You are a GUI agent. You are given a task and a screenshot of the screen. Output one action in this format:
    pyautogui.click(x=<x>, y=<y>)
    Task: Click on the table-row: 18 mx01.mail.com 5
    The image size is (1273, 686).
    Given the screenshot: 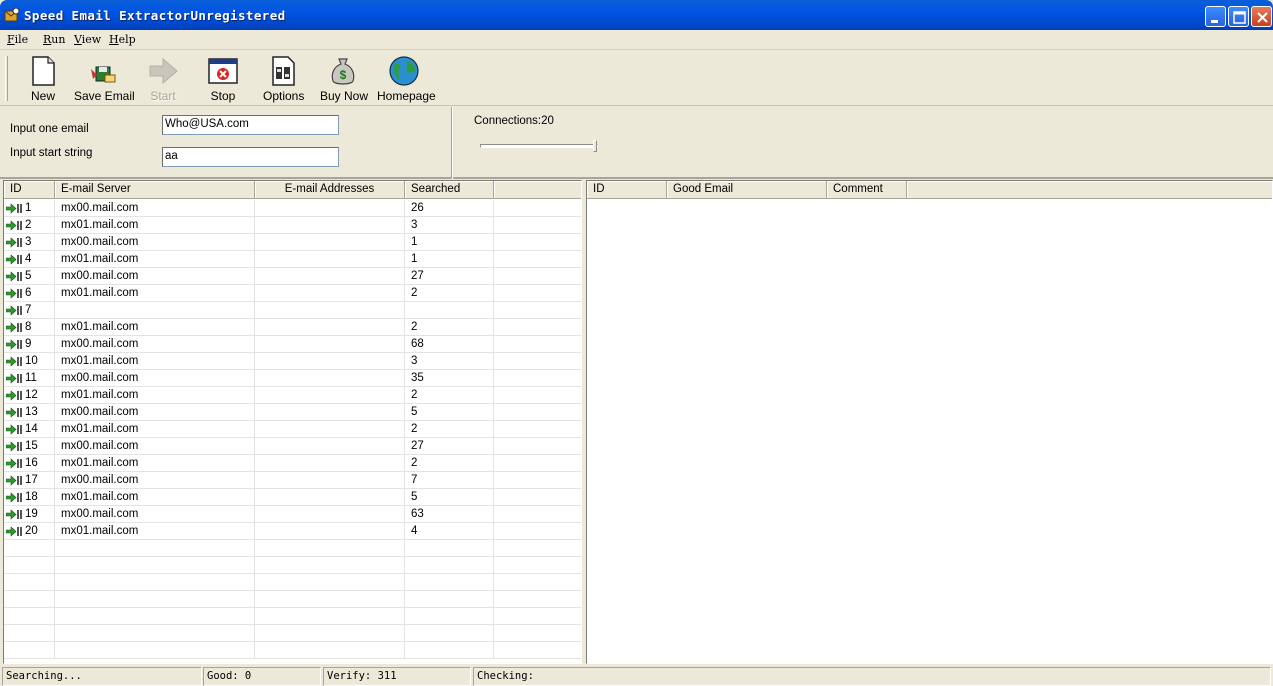 What is the action you would take?
    pyautogui.click(x=292, y=497)
    